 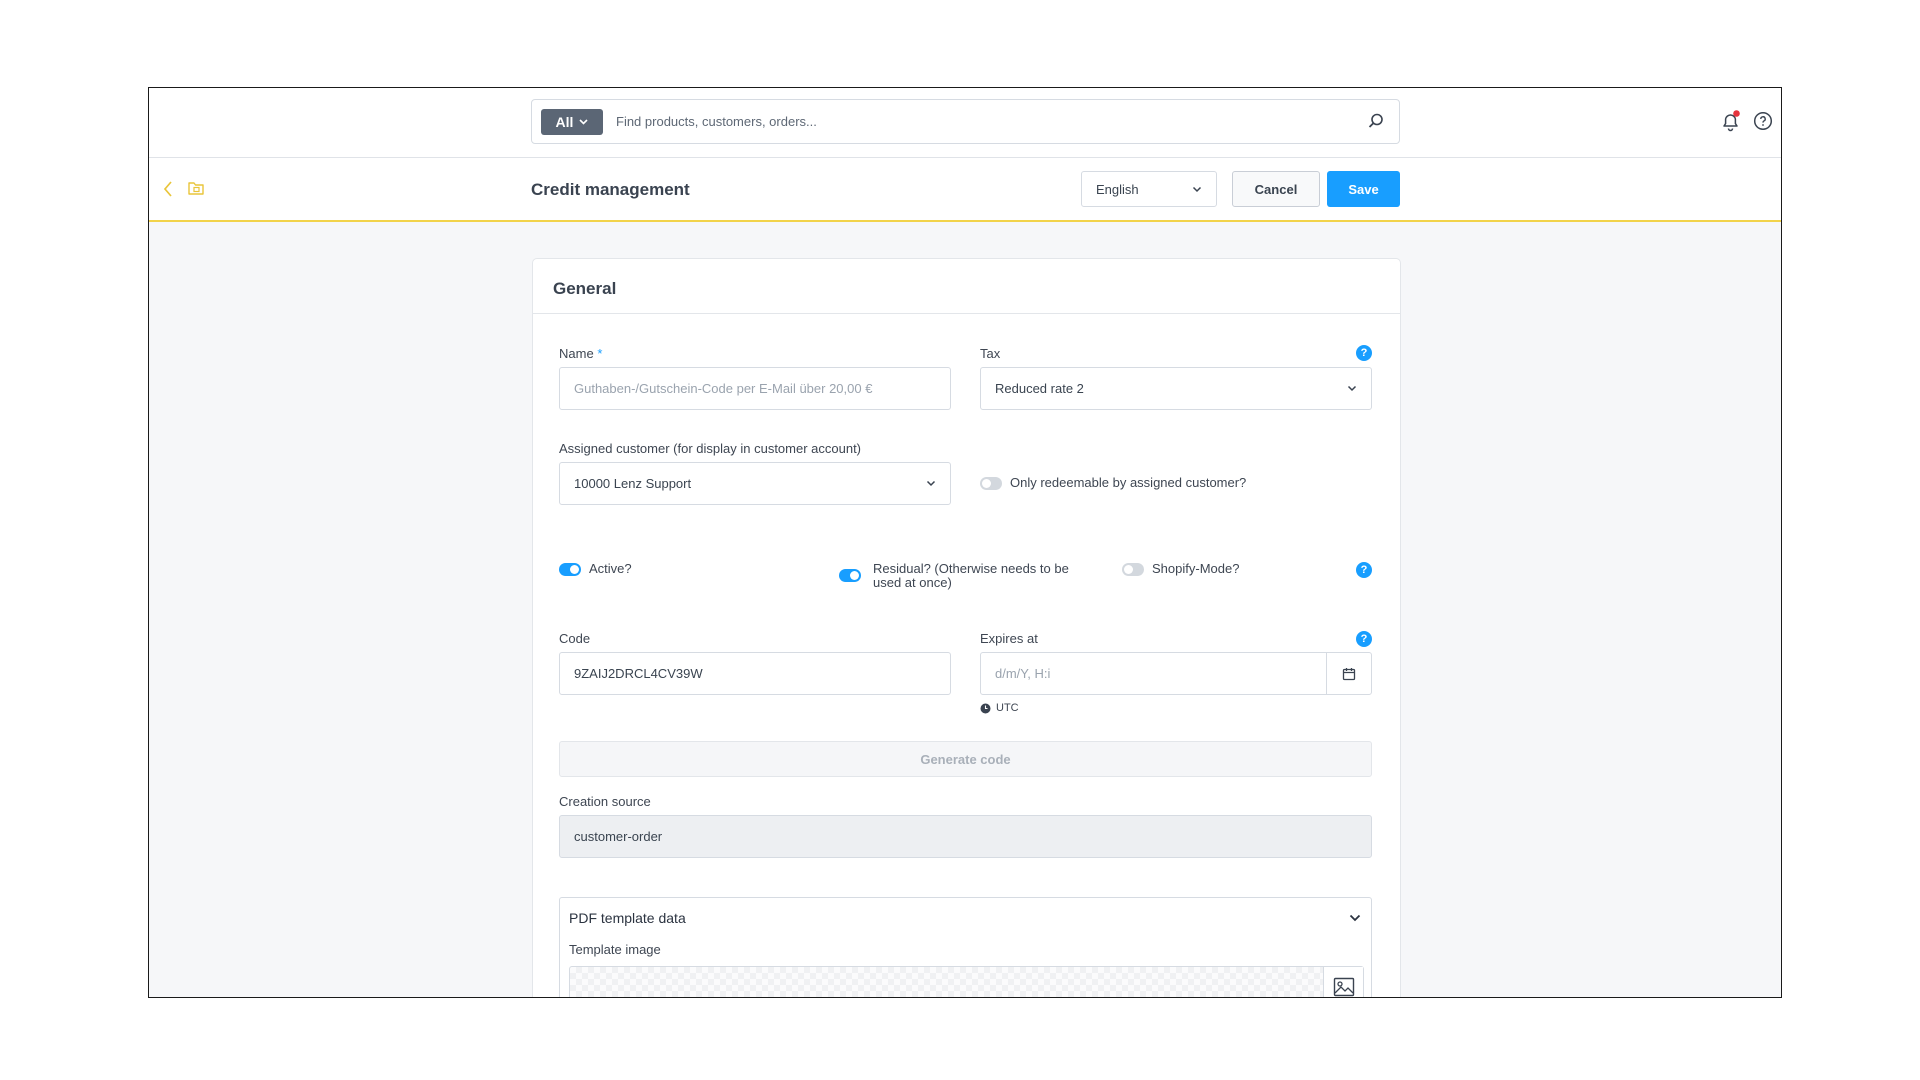 What do you see at coordinates (990, 353) in the screenshot?
I see `tax-label: Tax` at bounding box center [990, 353].